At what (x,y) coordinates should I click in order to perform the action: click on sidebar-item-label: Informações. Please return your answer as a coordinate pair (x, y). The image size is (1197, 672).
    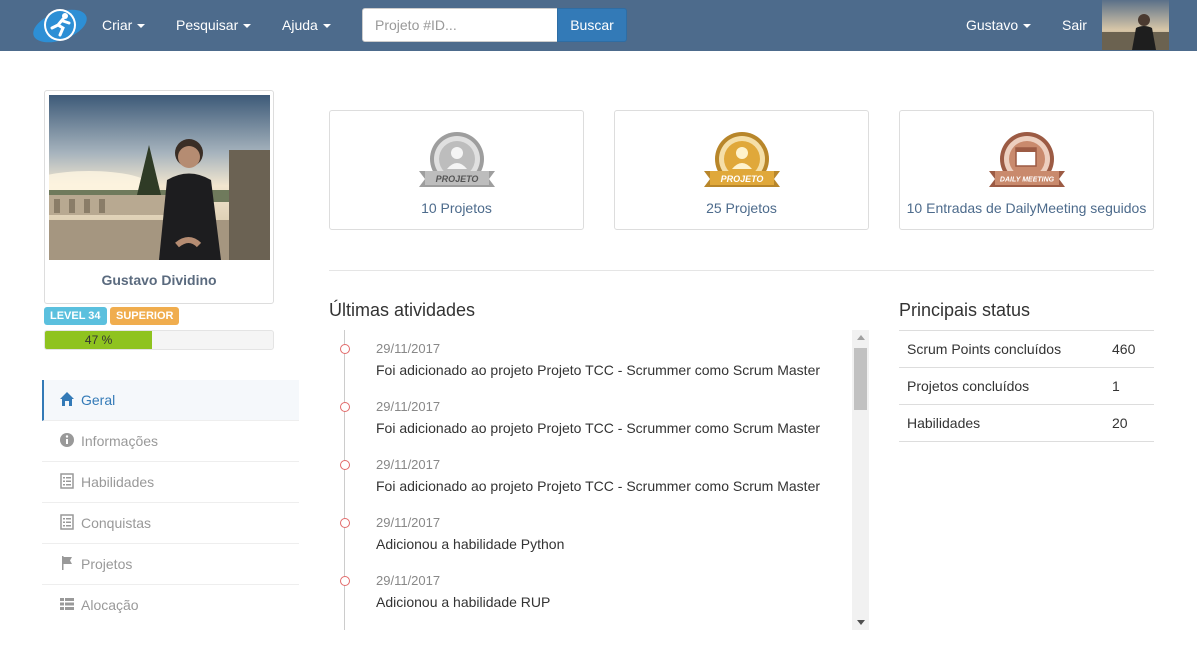
    Looking at the image, I should click on (120, 441).